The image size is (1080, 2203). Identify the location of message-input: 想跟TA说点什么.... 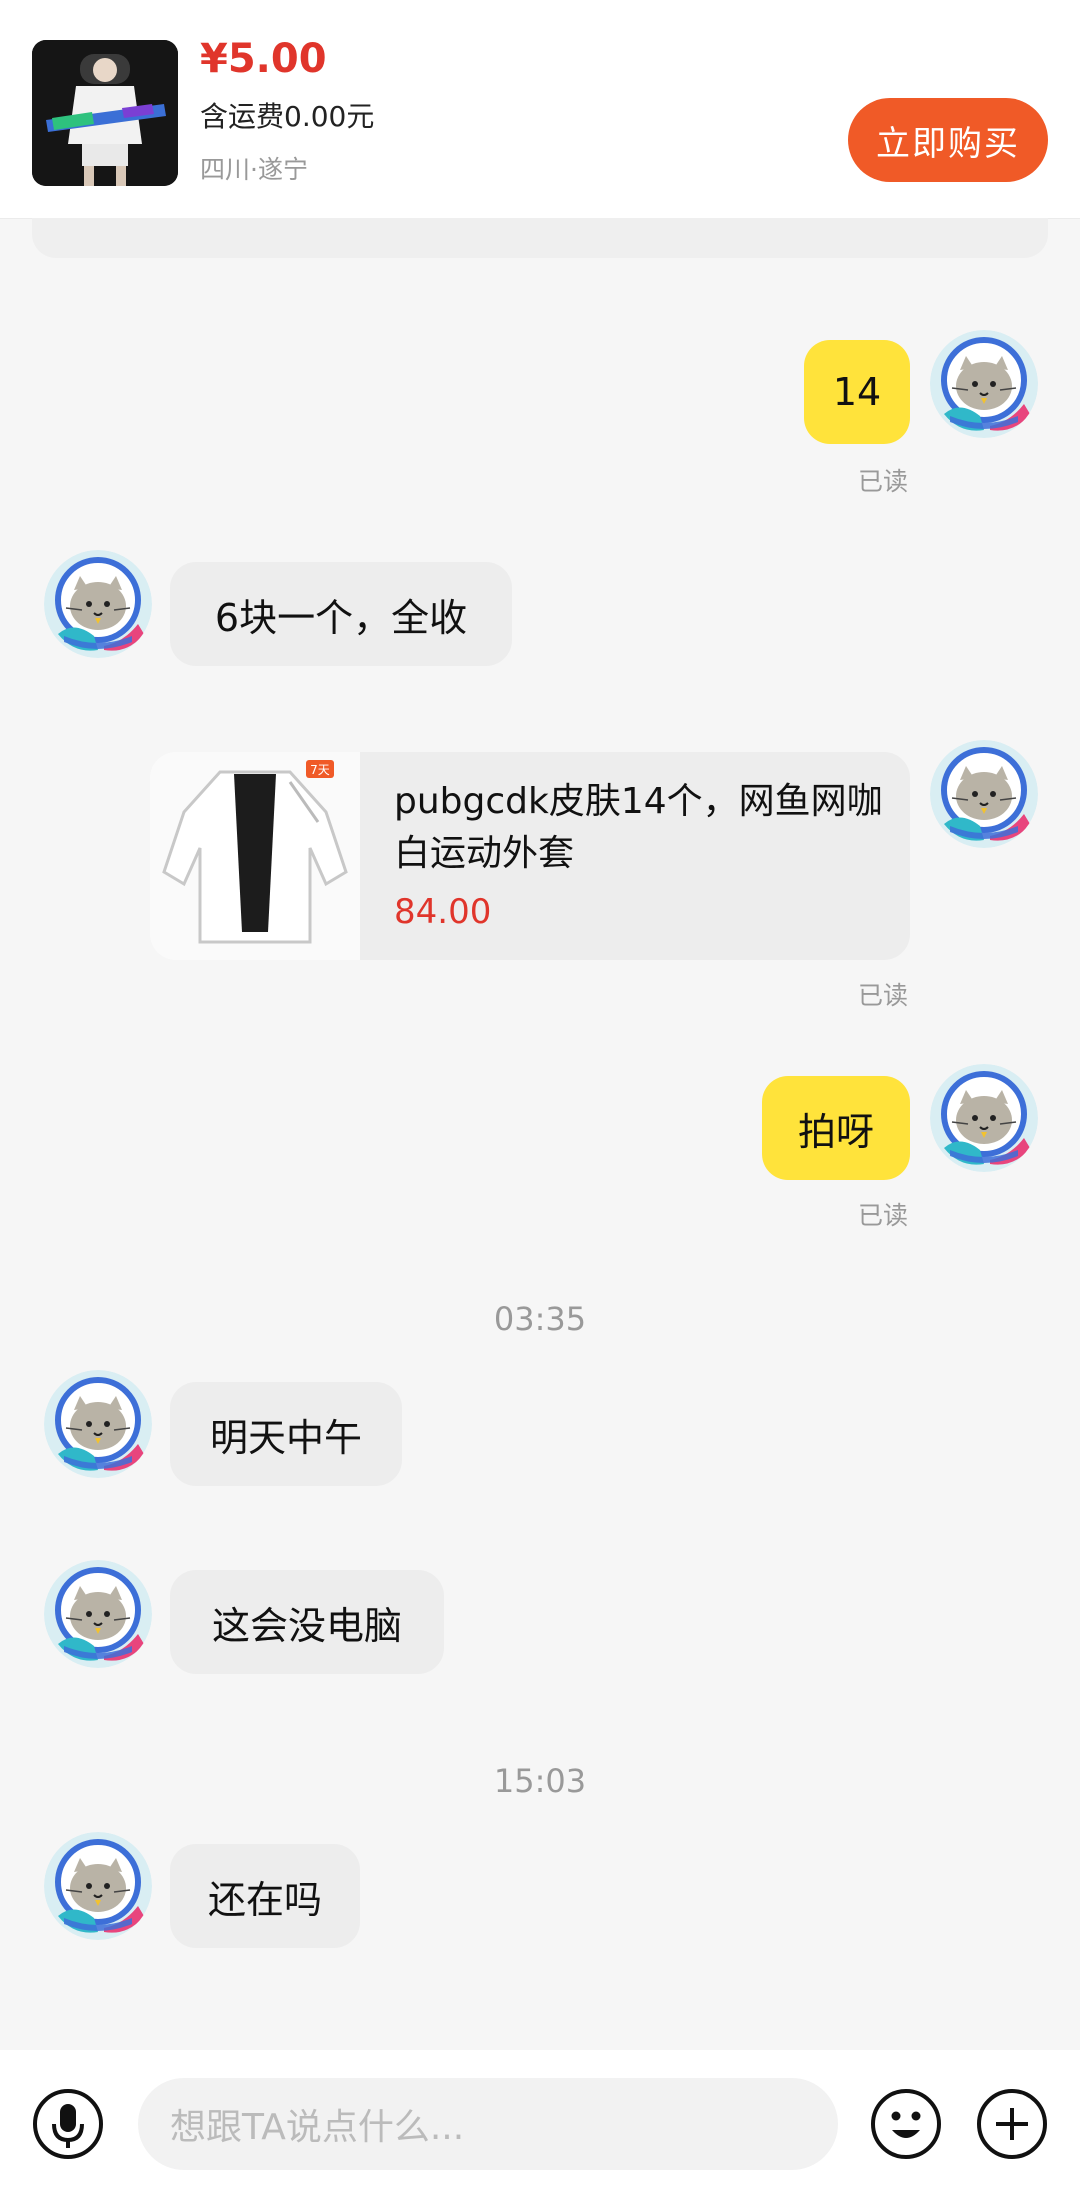
(488, 2124).